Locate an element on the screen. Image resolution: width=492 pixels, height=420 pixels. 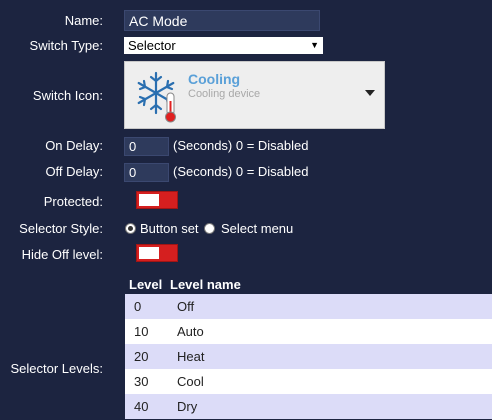
level-cell: 10 is located at coordinates (141, 331).